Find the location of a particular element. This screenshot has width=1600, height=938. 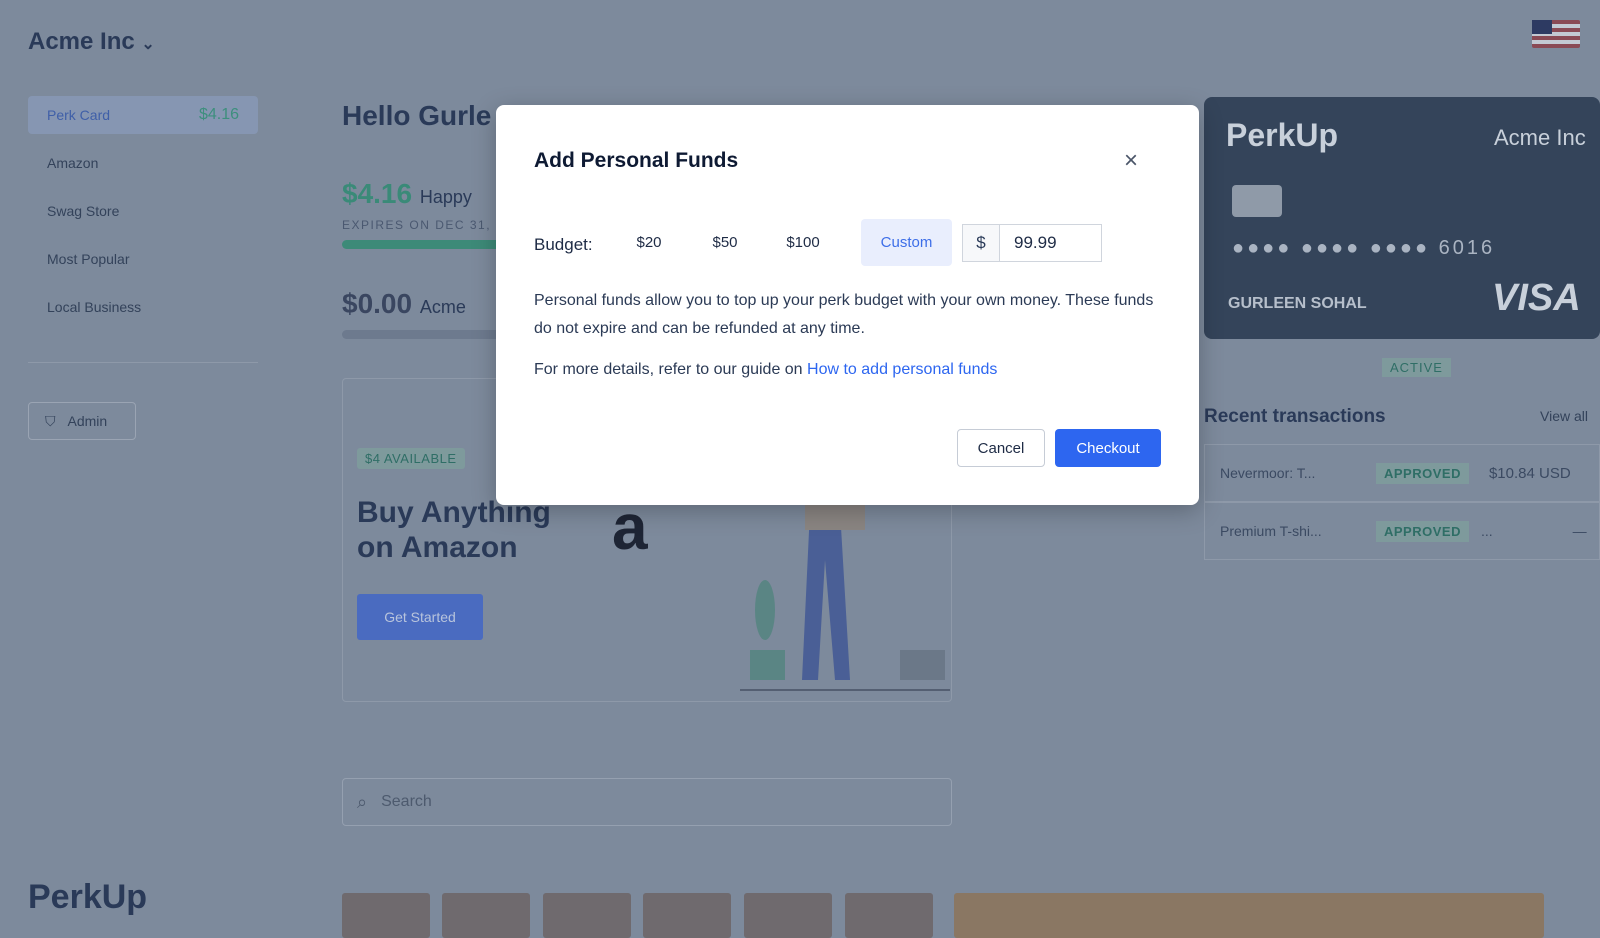

checkout-button: Checkout is located at coordinates (1108, 448).